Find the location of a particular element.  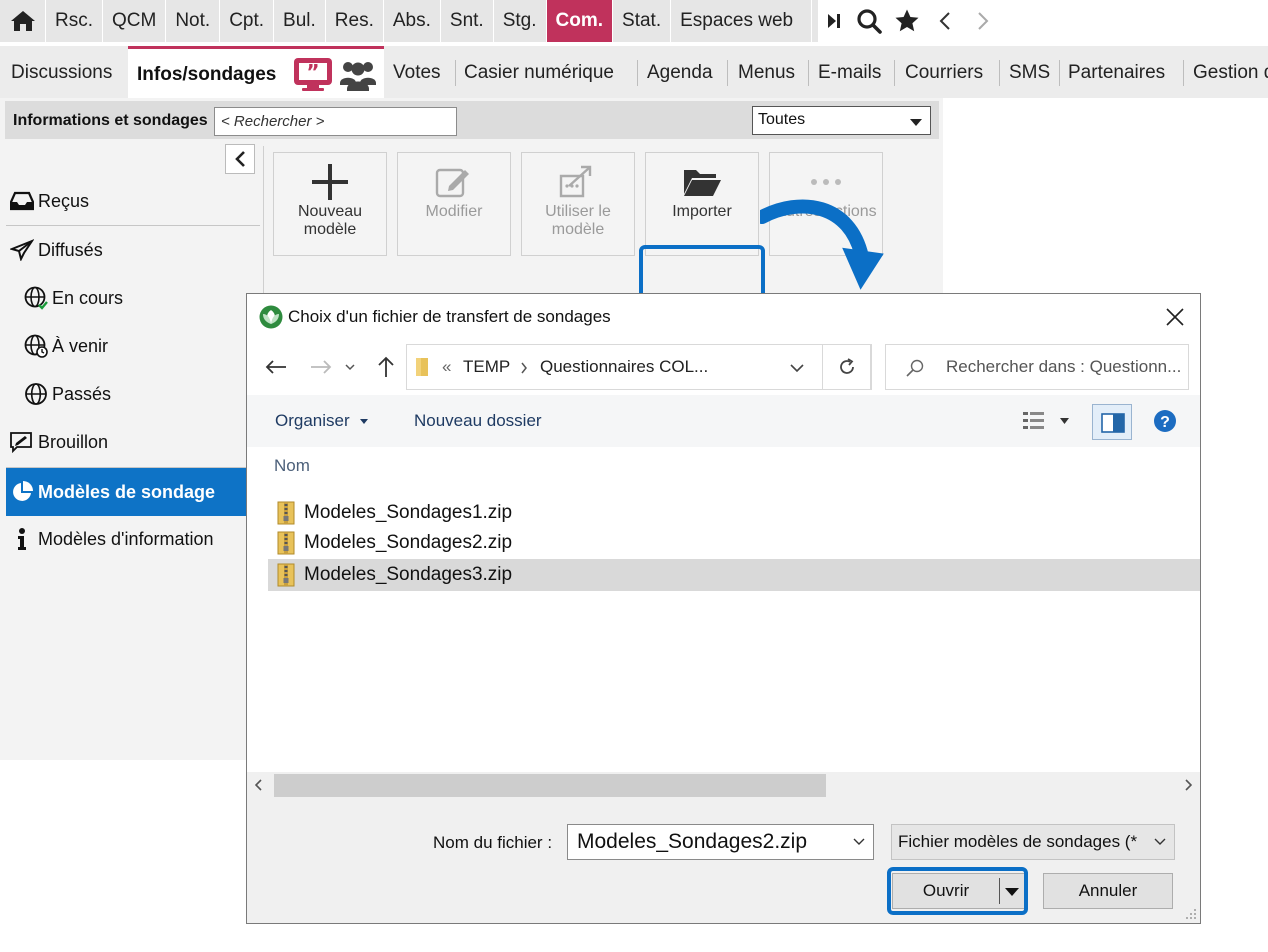

module-abs: Abs. is located at coordinates (412, 21).